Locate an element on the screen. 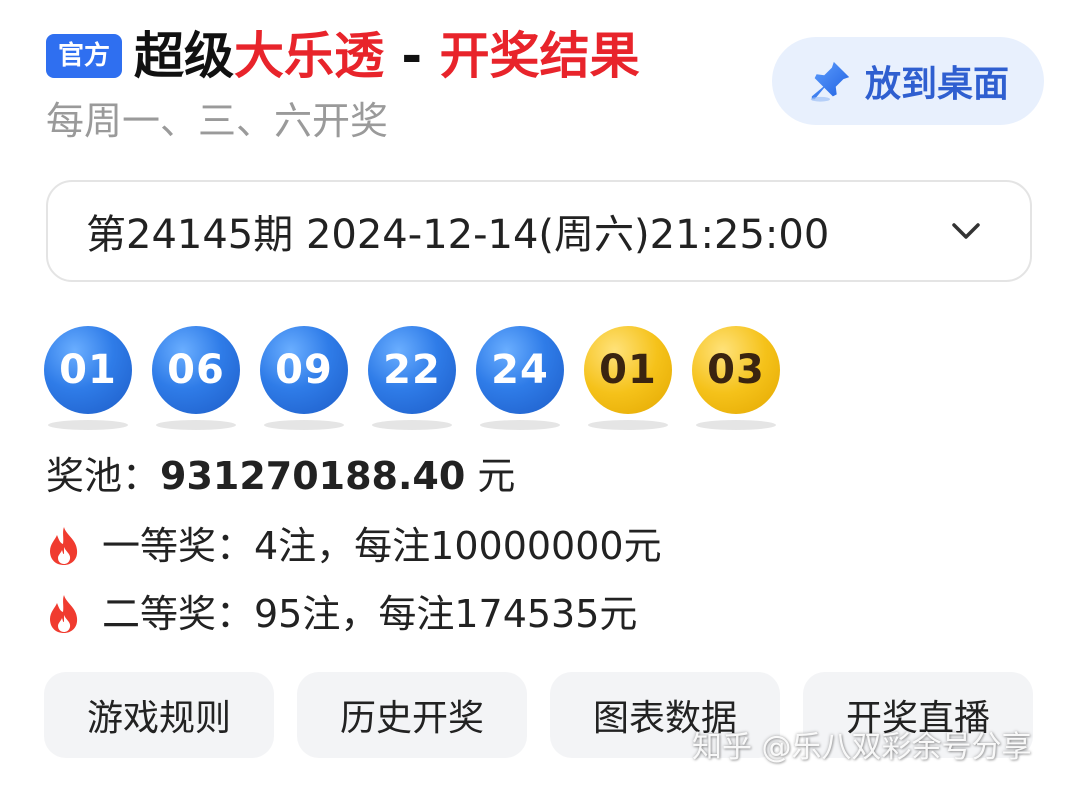  page-title: 超级大乐透 - 开奖结果 is located at coordinates (387, 56).